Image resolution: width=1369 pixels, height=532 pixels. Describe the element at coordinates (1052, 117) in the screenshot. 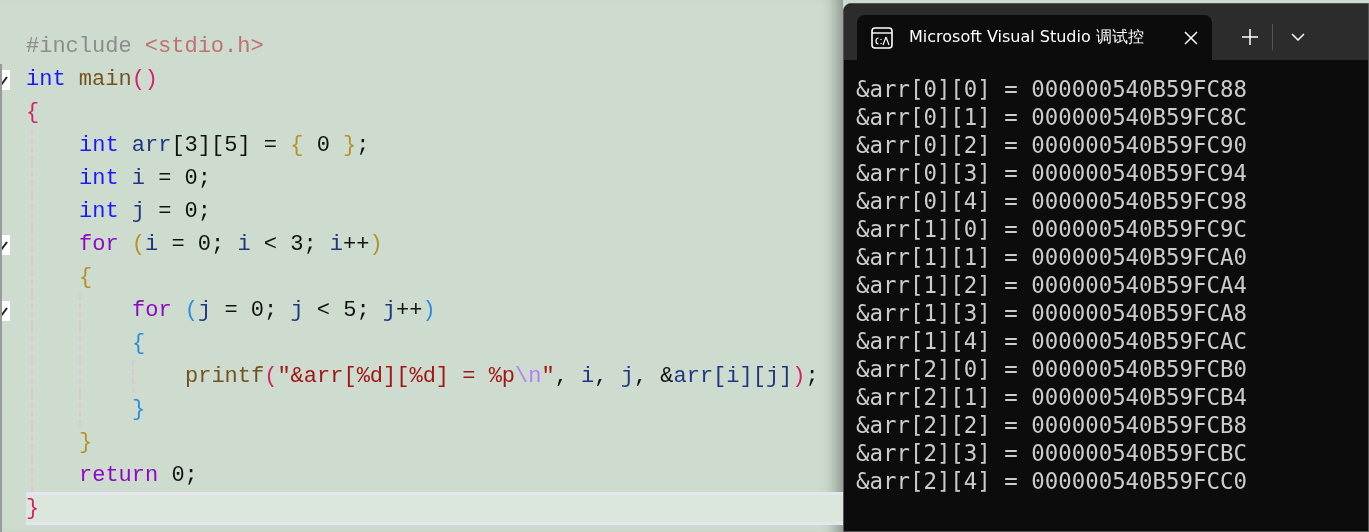

I see `output-line: &arr[0][1] = 000000540B59FC8C` at that location.